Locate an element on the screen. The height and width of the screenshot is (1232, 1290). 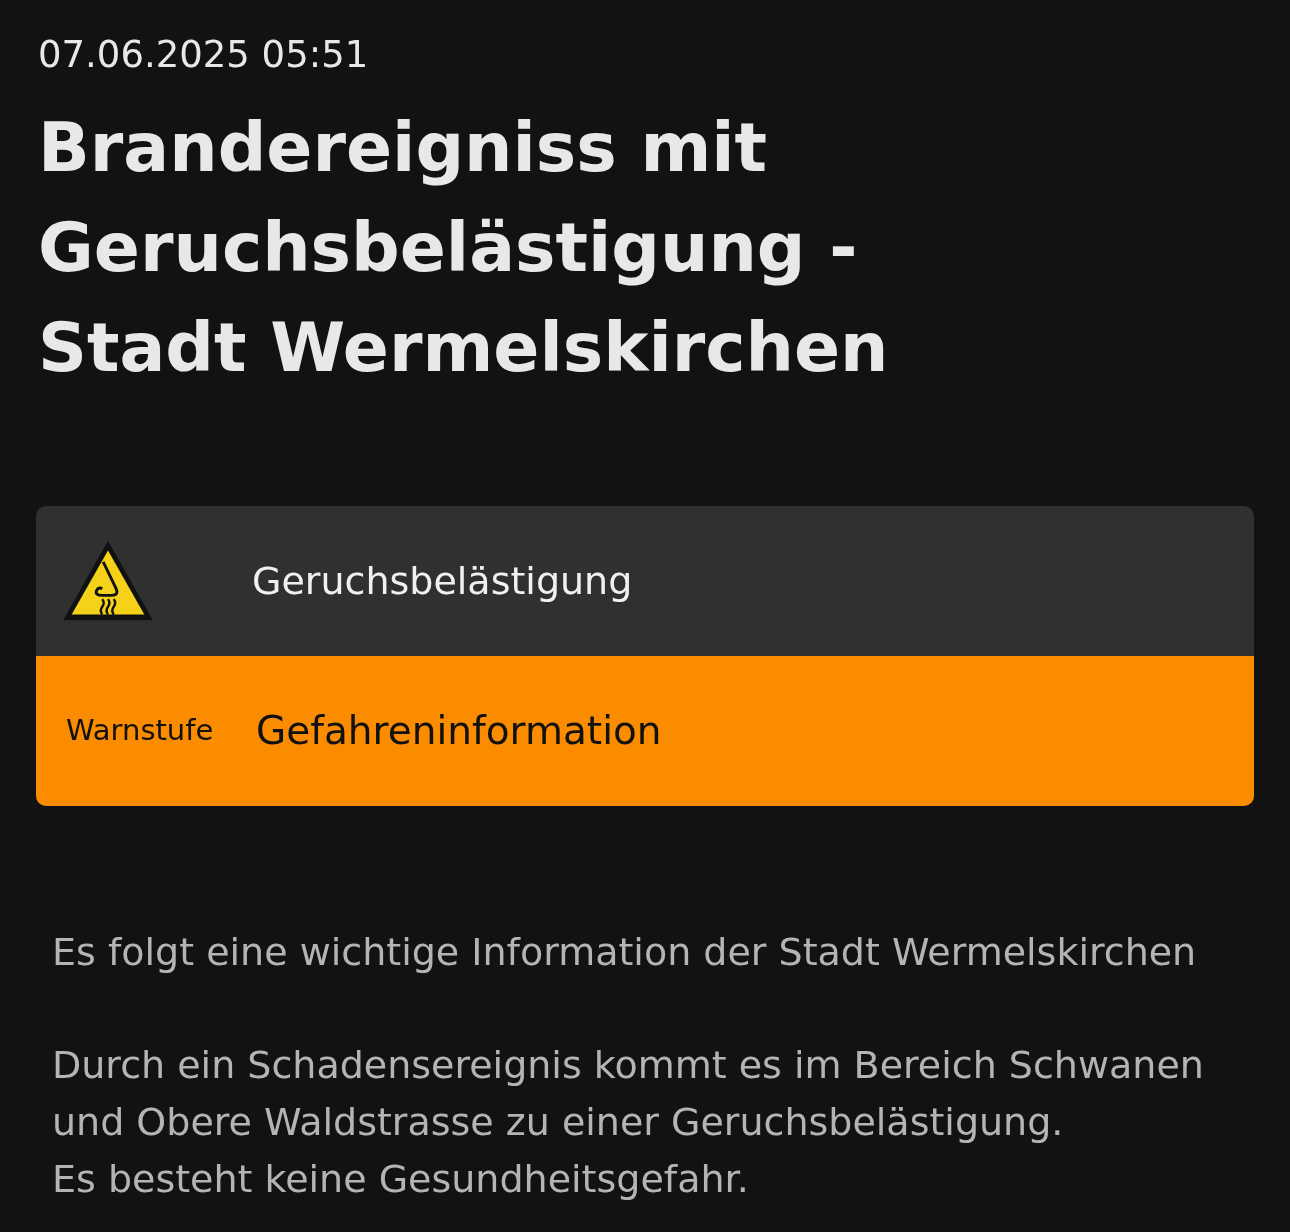
date-time: 07.06.2025 05:51 is located at coordinates (203, 55).